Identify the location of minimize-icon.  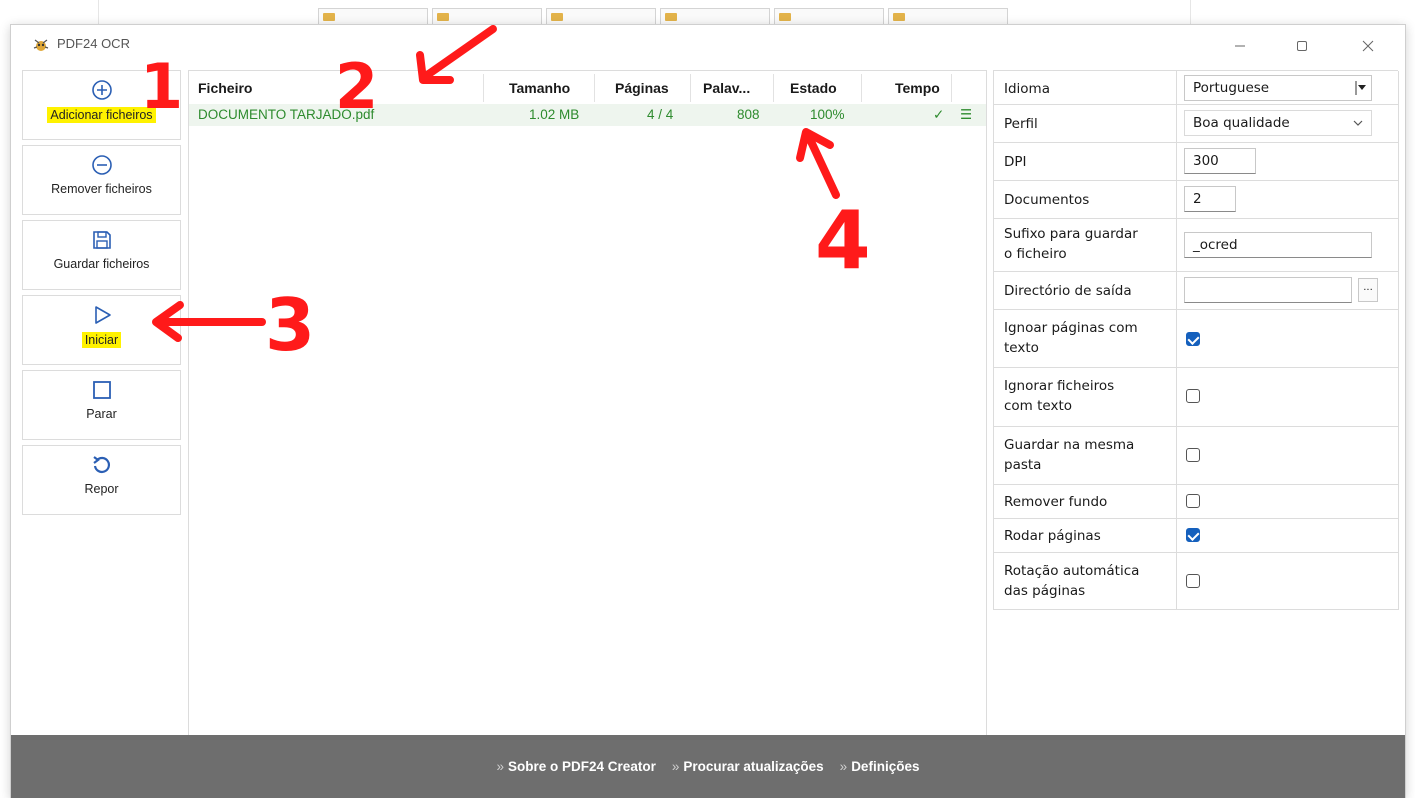
(1240, 46).